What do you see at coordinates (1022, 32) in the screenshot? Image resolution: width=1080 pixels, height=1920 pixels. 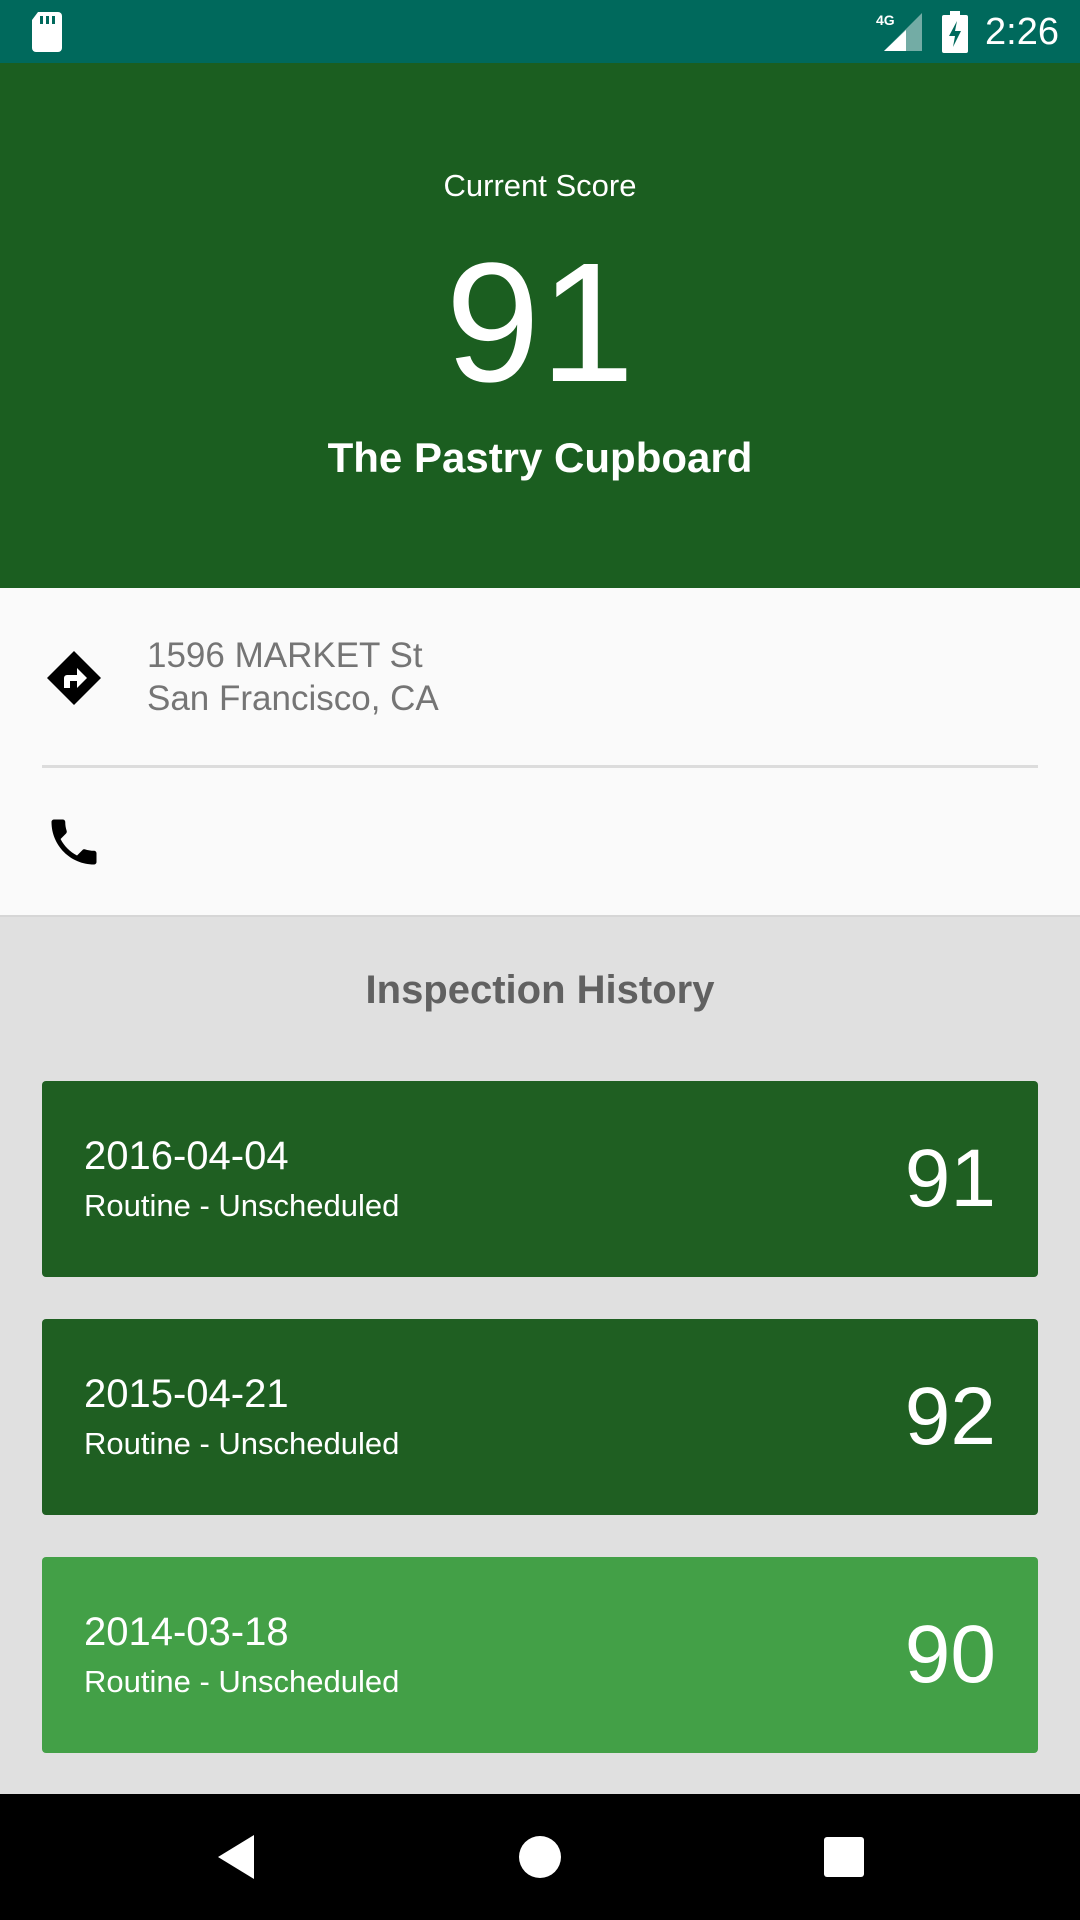 I see `status-time: 2:26` at bounding box center [1022, 32].